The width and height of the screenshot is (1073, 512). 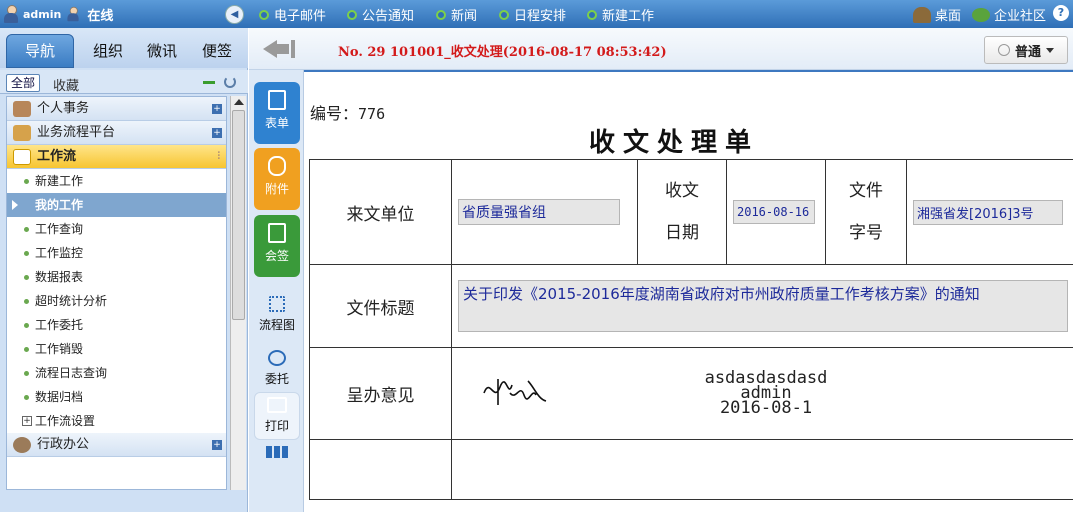 I want to click on flowchart-button: 流程图, so click(x=277, y=314).